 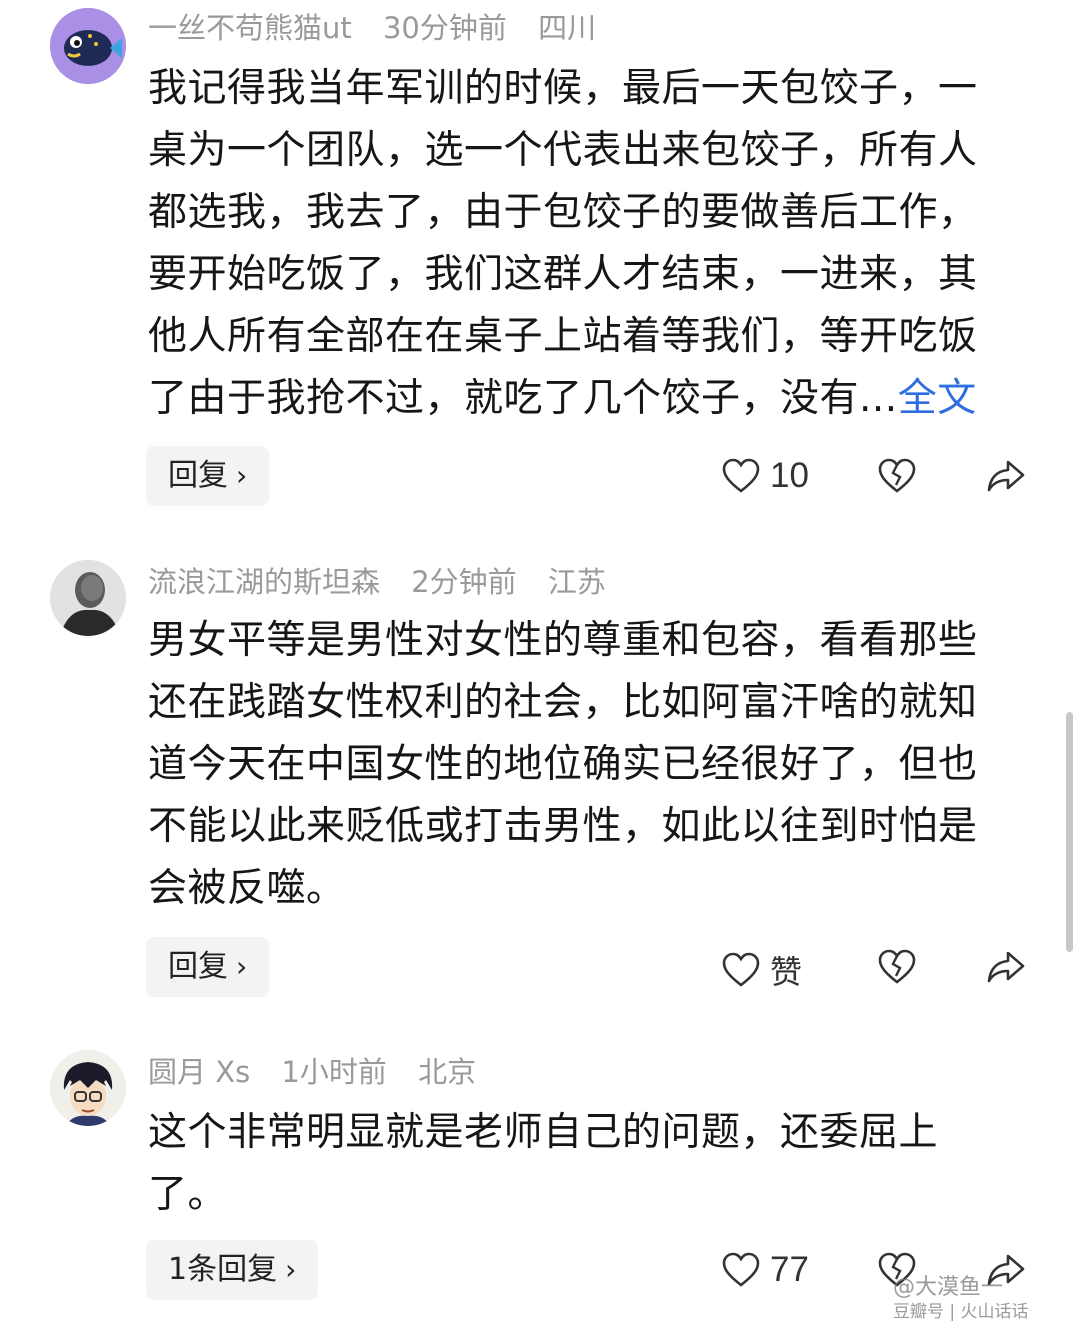 I want to click on comment-line: 不能以此来贬低或打击男性，如此以往到时怕是, so click(x=563, y=826).